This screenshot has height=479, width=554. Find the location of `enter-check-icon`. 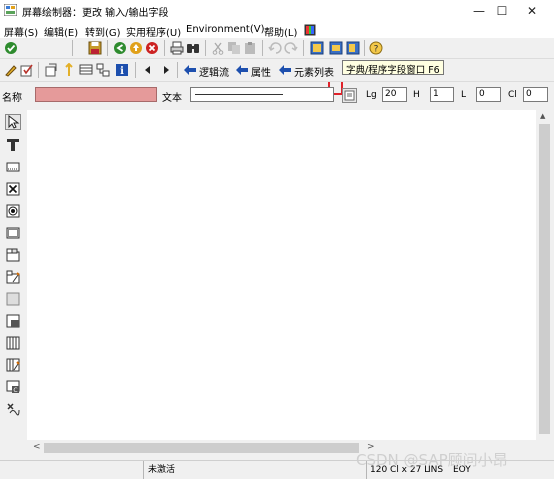

enter-check-icon is located at coordinates (11, 48).